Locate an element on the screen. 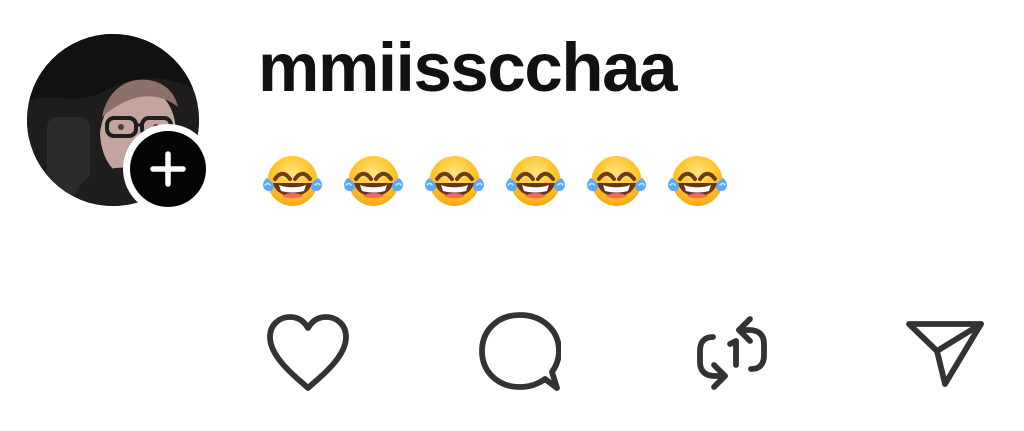 Image resolution: width=1024 pixels, height=431 pixels. heart-icon is located at coordinates (308, 352).